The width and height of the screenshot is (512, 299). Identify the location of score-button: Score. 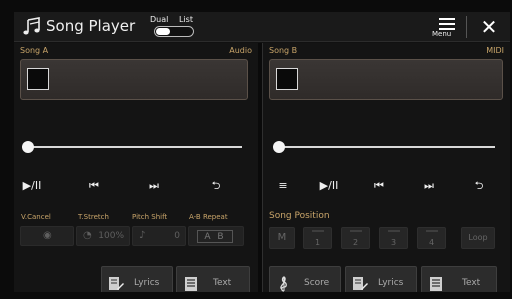
(305, 279).